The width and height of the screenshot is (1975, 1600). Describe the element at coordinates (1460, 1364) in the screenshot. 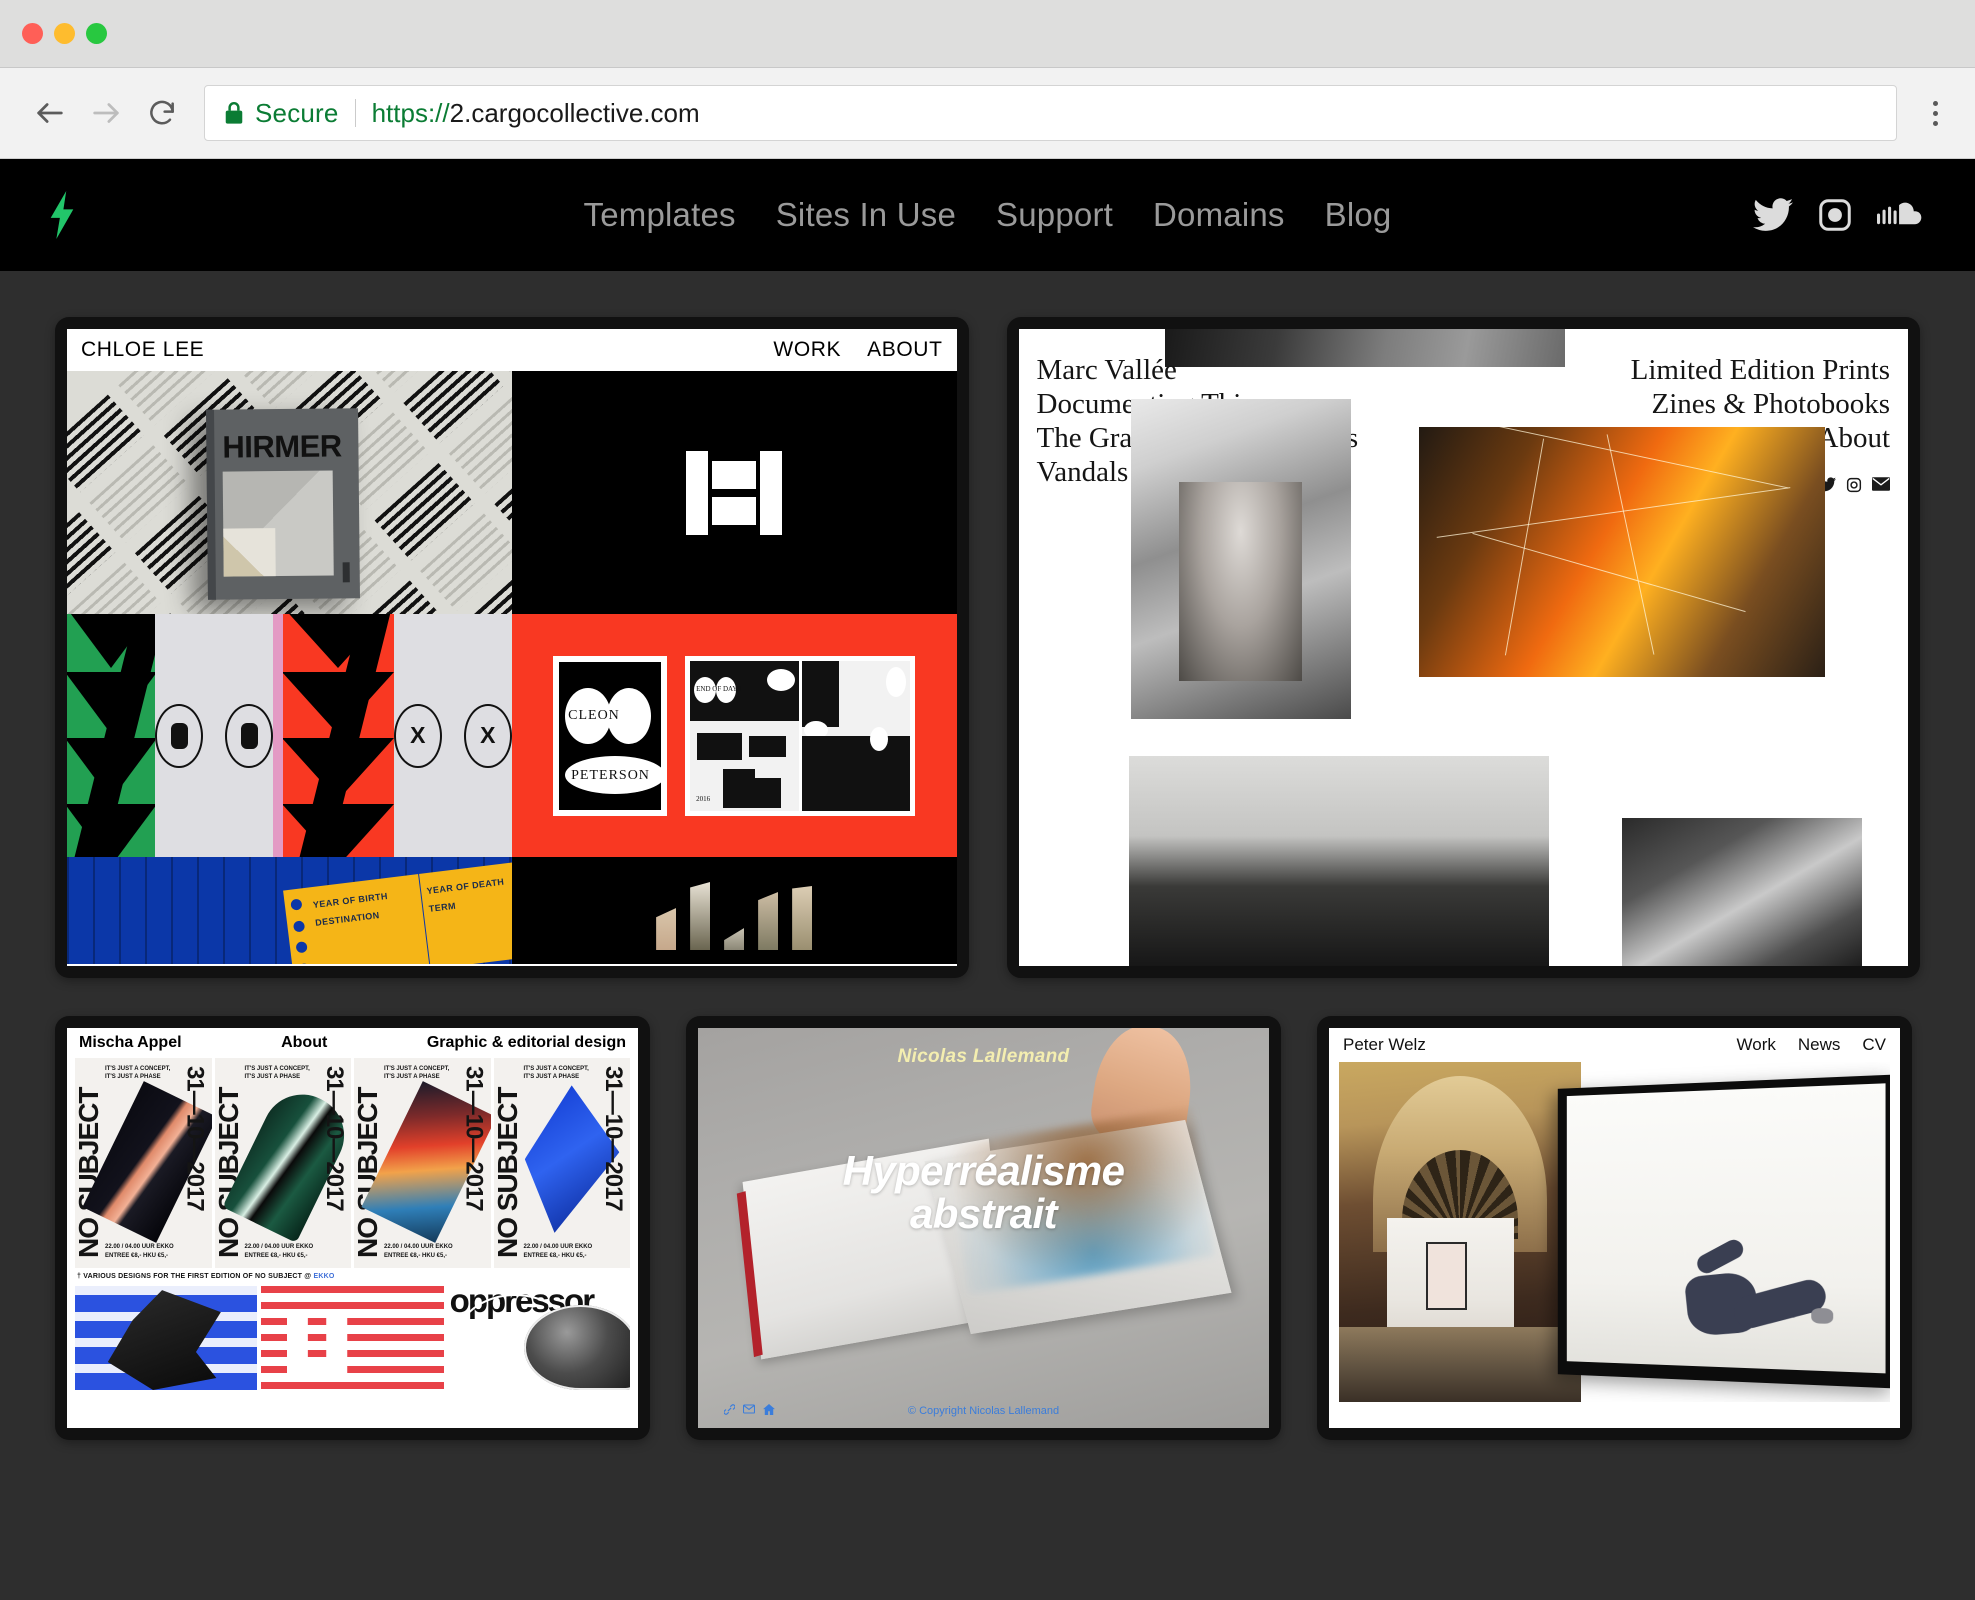

I see `marble-floor` at that location.